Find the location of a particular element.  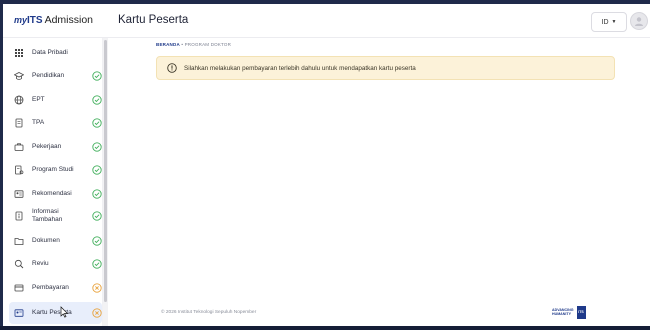

screen-bottom-edge is located at coordinates (325, 328).